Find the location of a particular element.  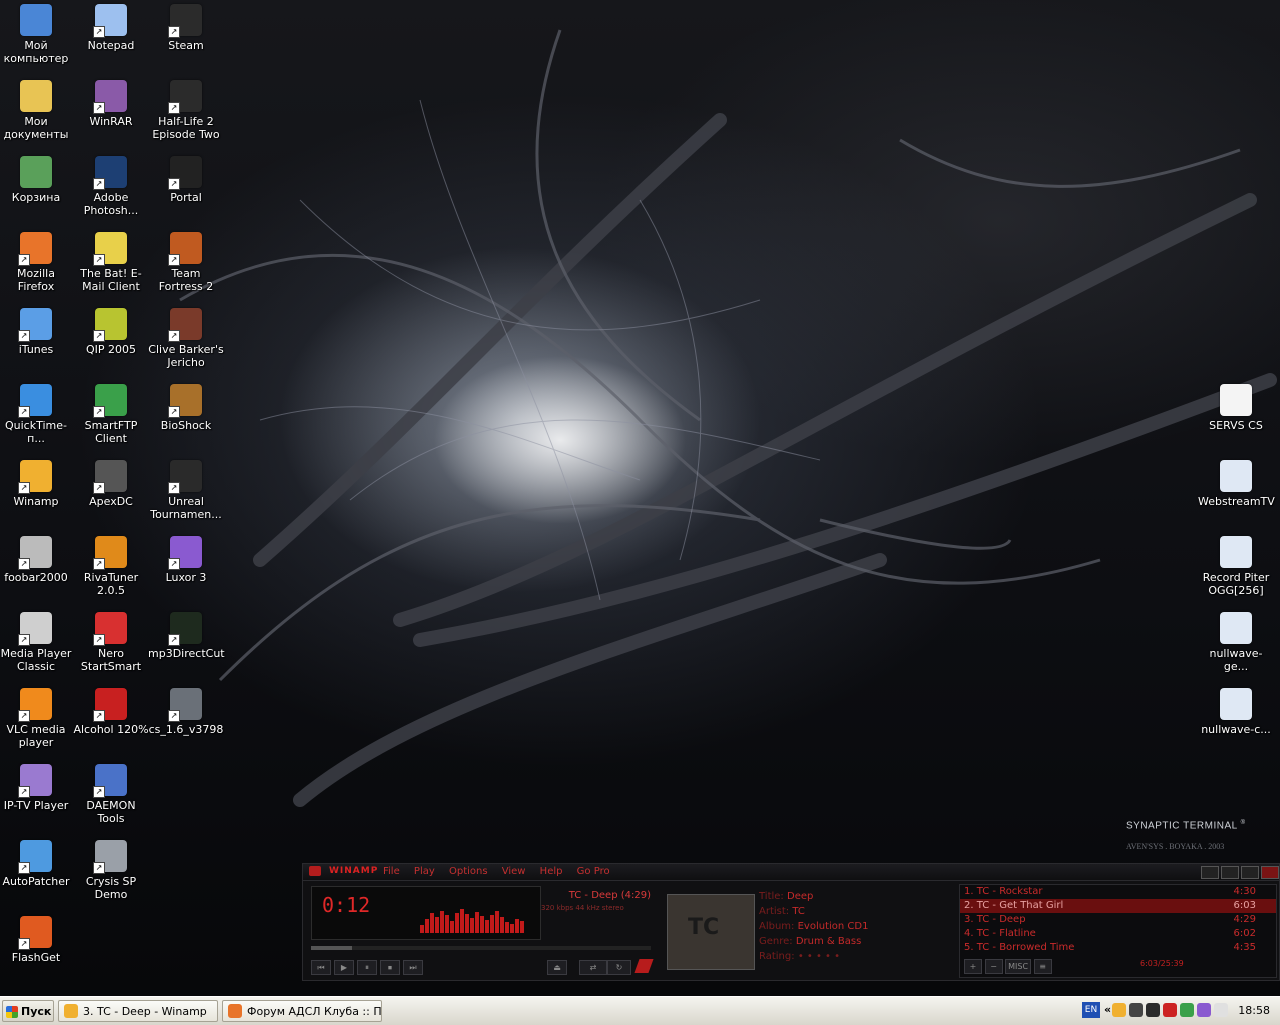

playlist-item: 1. TC - Rockstar 4:30 is located at coordinates (1118, 892).